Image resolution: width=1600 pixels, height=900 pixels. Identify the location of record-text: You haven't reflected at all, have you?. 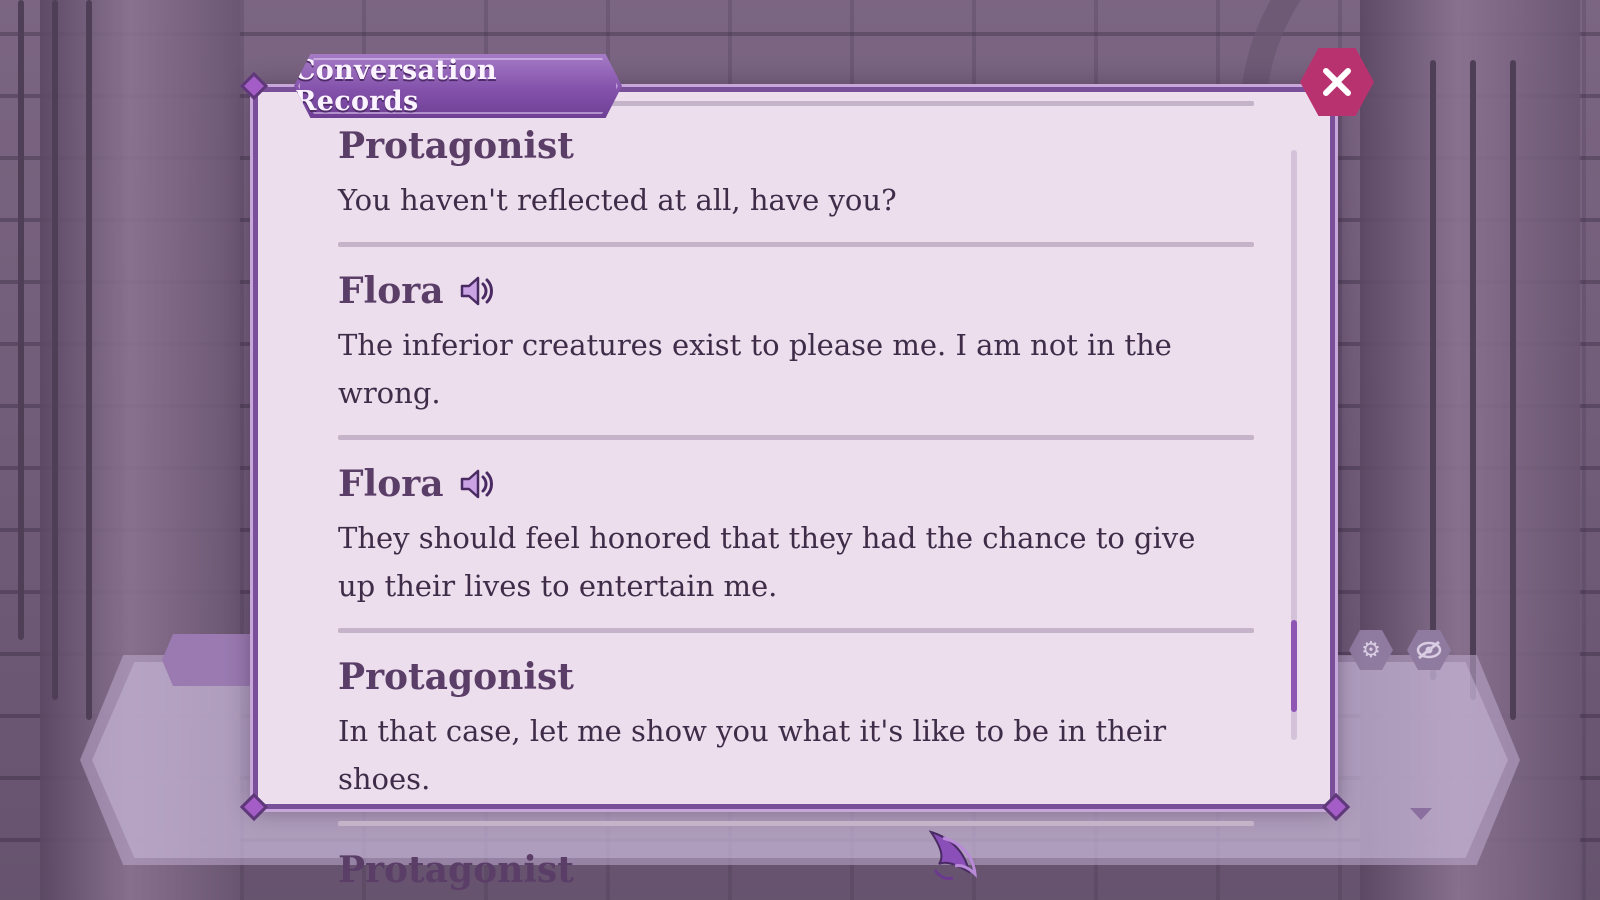
(617, 200).